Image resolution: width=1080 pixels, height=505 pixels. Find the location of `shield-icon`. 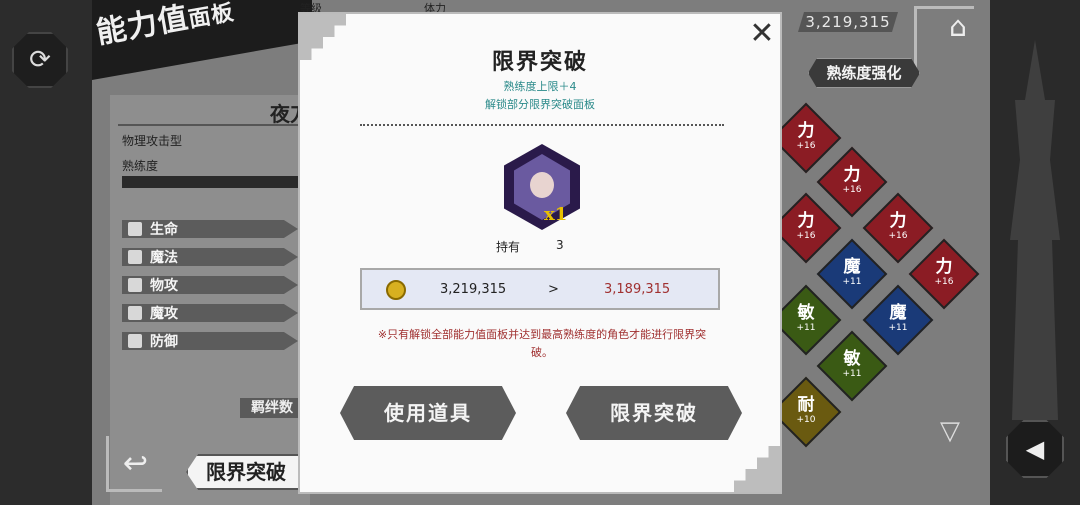

shield-icon is located at coordinates (135, 341).